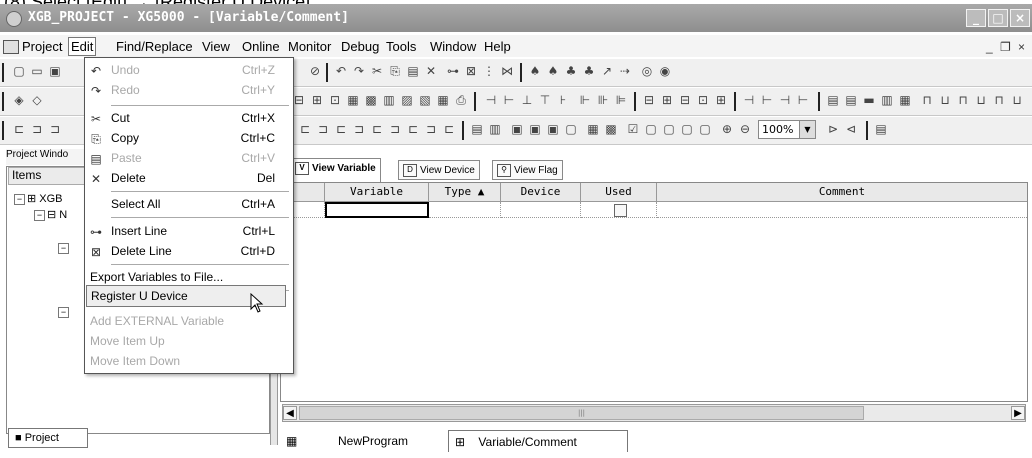  What do you see at coordinates (465, 210) in the screenshot?
I see `cell-type` at bounding box center [465, 210].